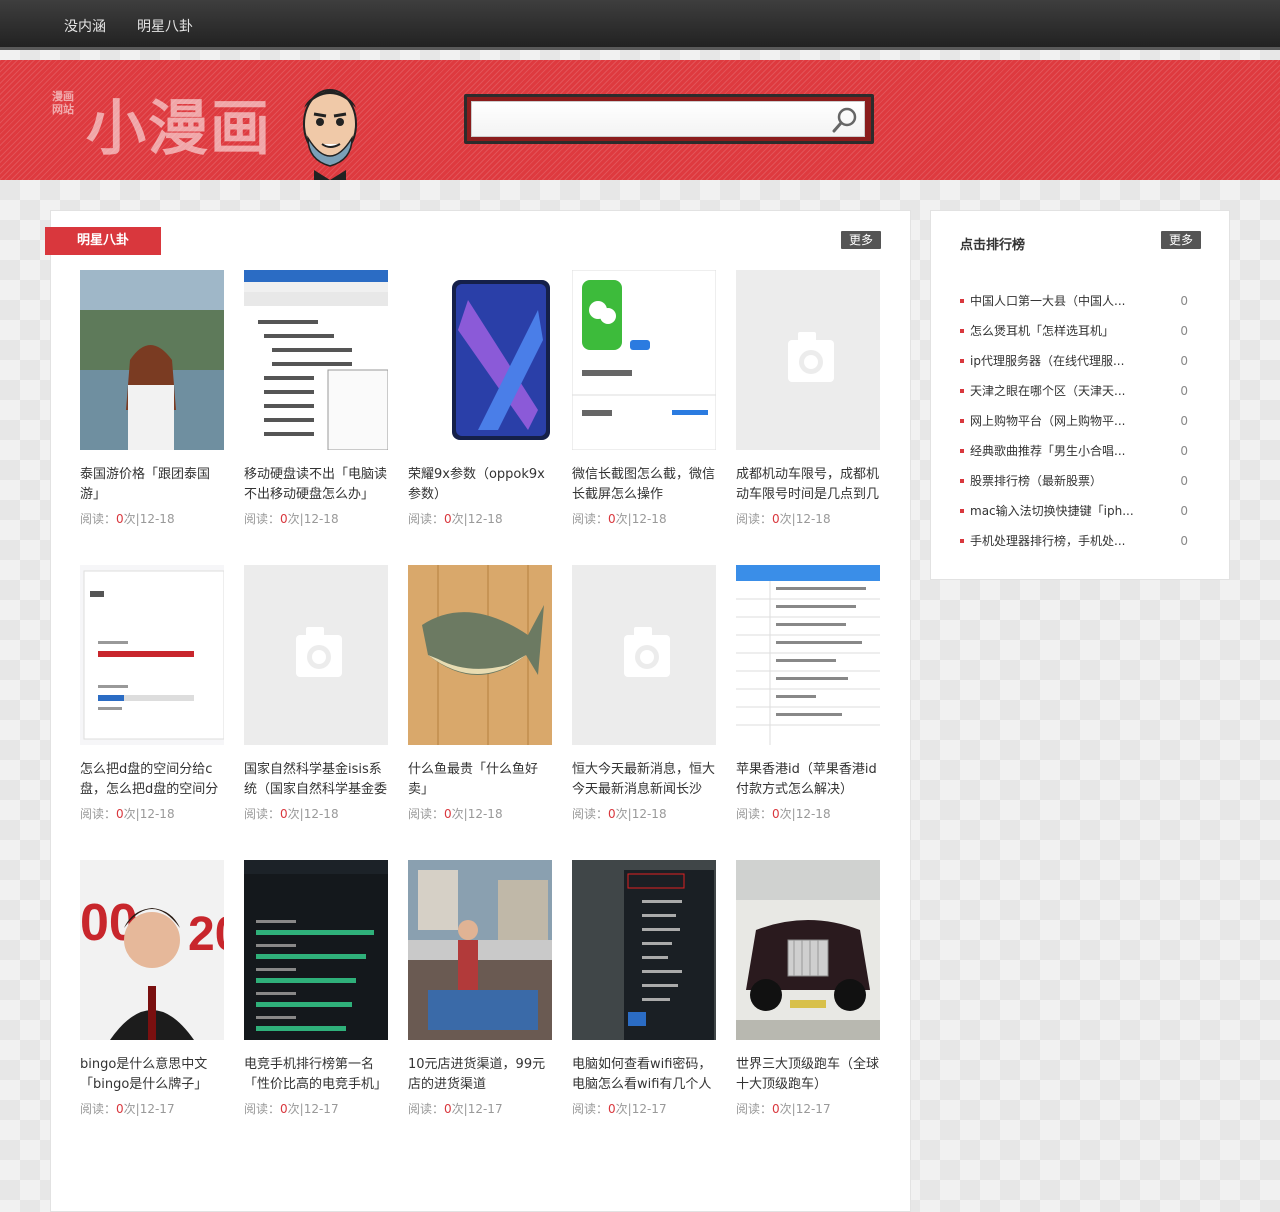  Describe the element at coordinates (316, 1075) in the screenshot. I see `article-title: 电竞手机排行榜第一名「性价比高的电竞手机」` at that location.